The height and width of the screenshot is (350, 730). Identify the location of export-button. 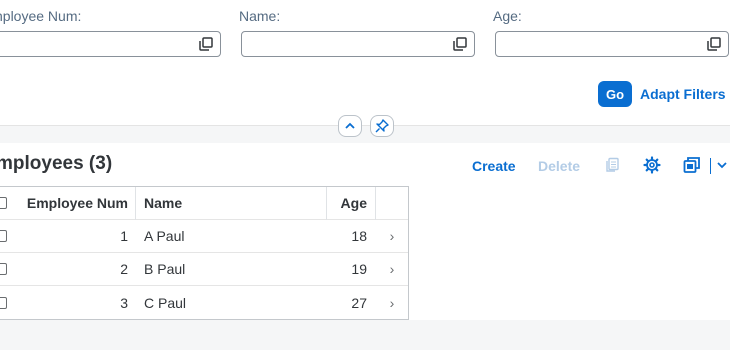
(692, 165).